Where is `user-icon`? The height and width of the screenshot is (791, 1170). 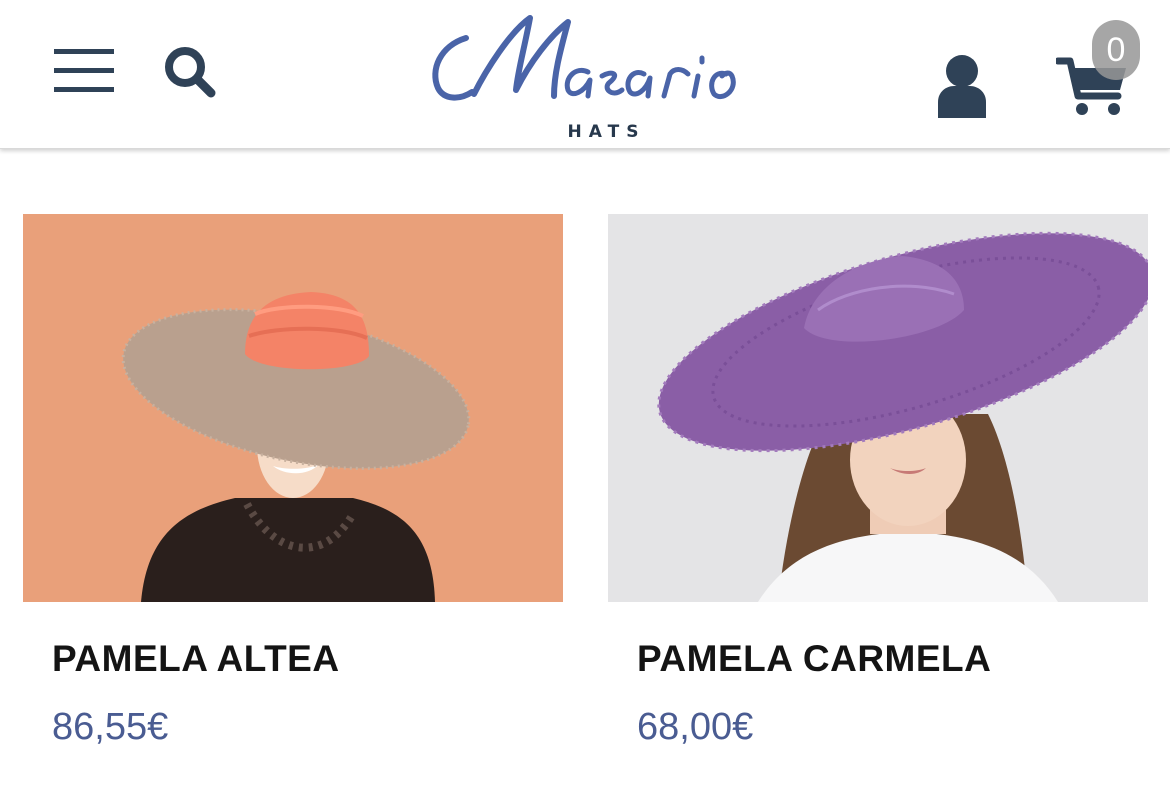 user-icon is located at coordinates (962, 86).